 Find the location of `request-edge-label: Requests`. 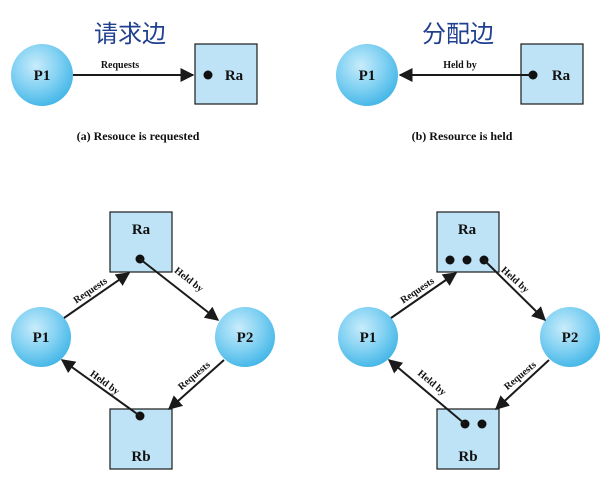

request-edge-label: Requests is located at coordinates (120, 65).